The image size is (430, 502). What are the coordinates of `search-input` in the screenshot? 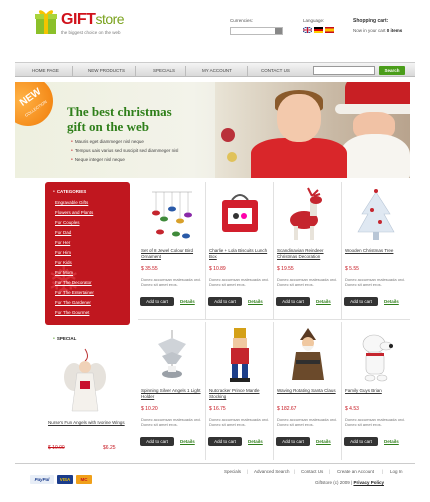 It's located at (344, 70).